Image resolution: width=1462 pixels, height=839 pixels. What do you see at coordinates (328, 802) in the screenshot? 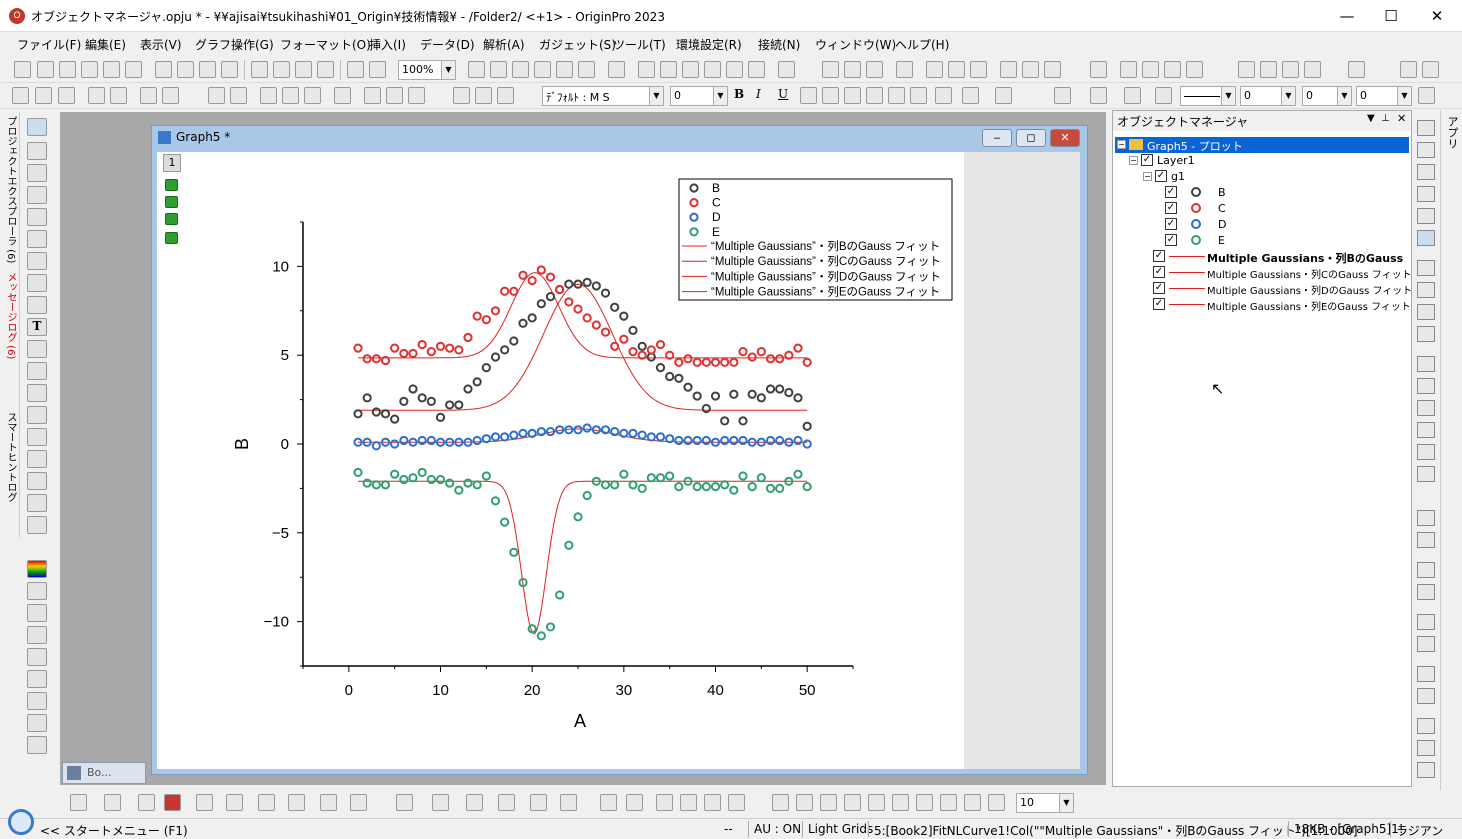
I see `contour-plot-icon` at bounding box center [328, 802].